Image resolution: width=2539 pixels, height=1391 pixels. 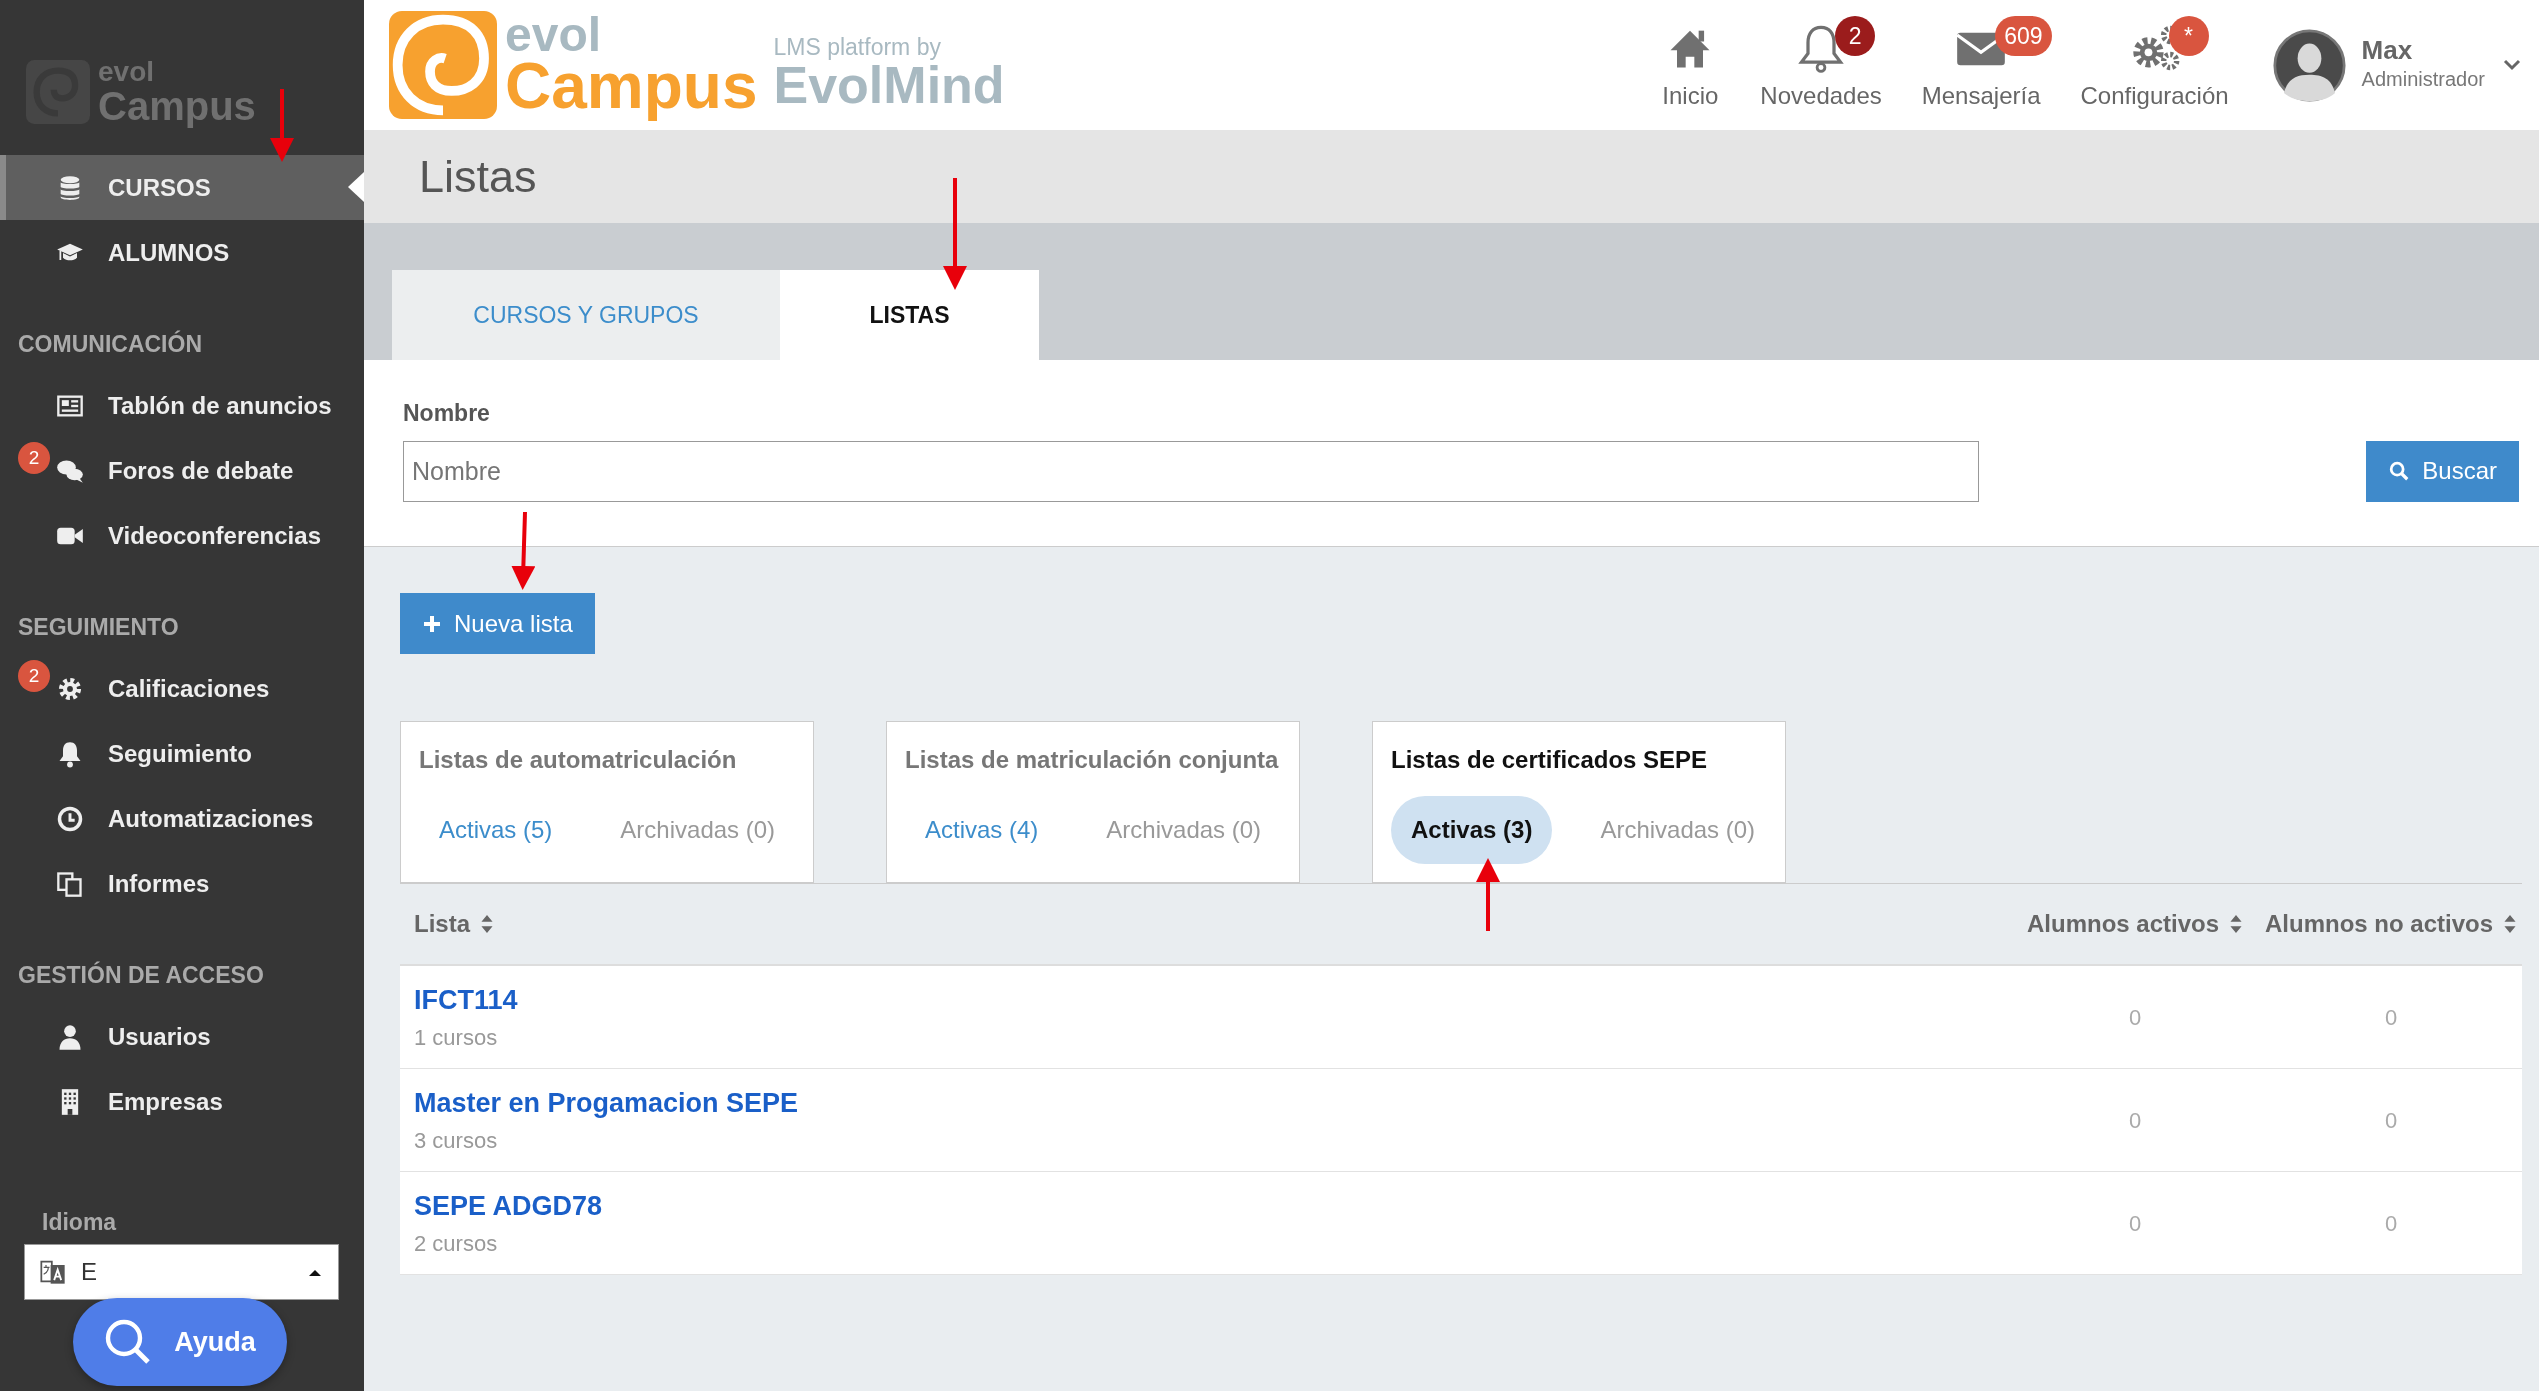 What do you see at coordinates (70, 883) in the screenshot?
I see `documents-icon` at bounding box center [70, 883].